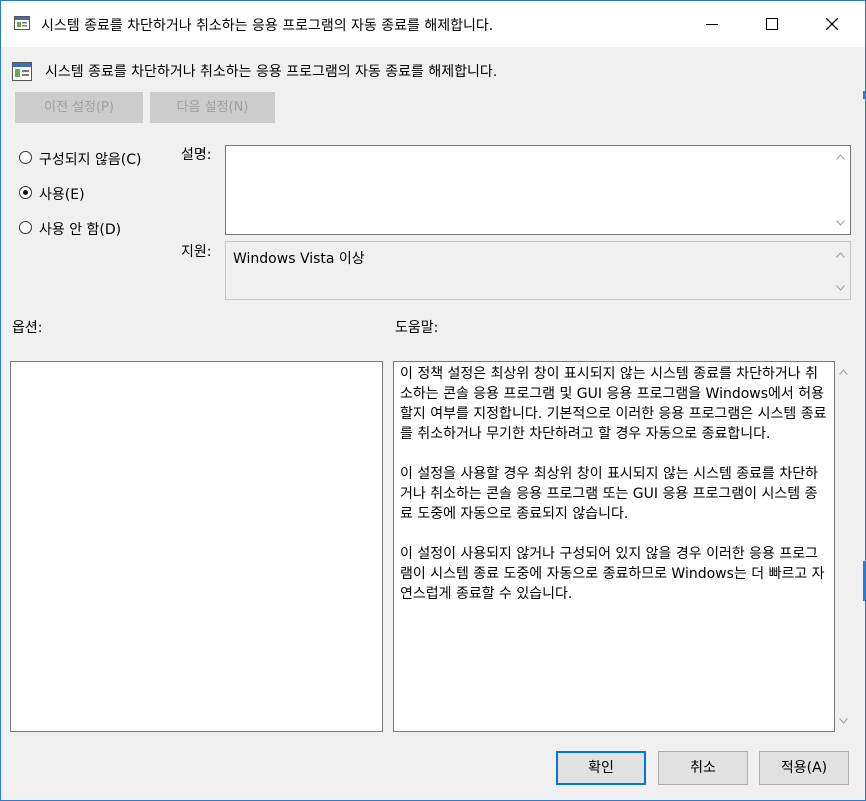  Describe the element at coordinates (843, 546) in the screenshot. I see `help-scrollbar` at that location.